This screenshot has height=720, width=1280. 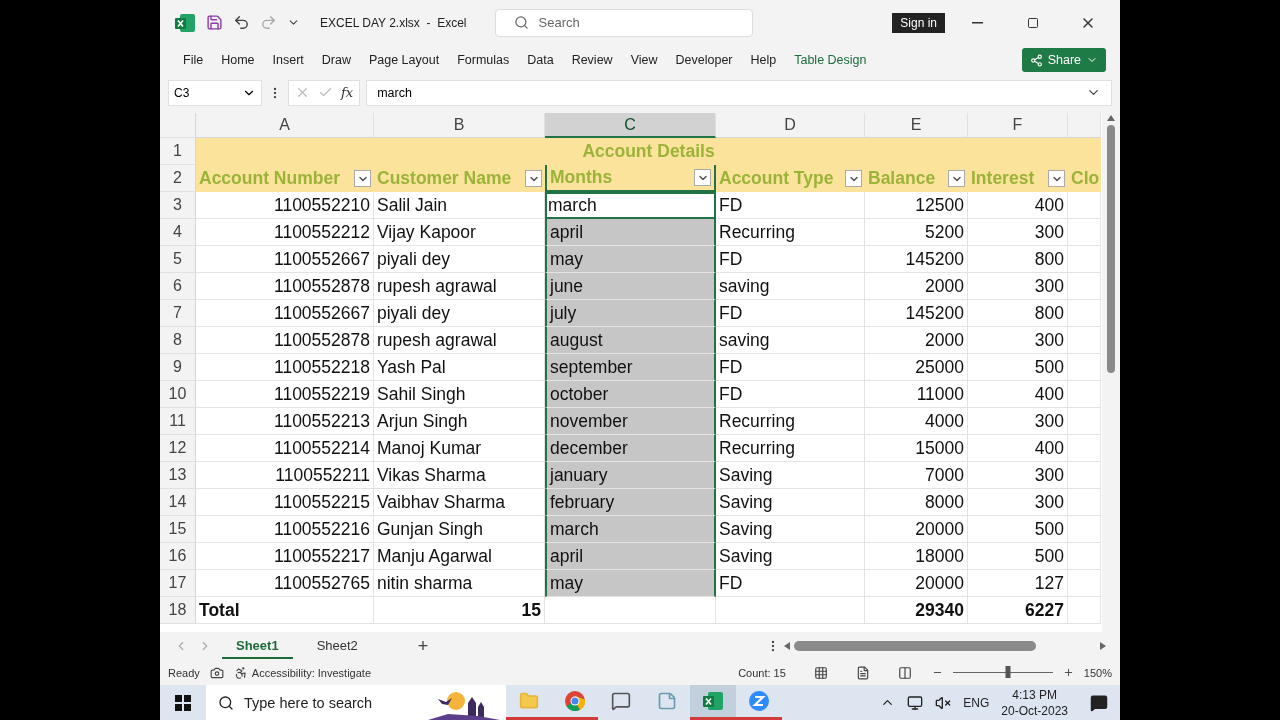 What do you see at coordinates (916, 583) in the screenshot?
I see `table-cell: 20000` at bounding box center [916, 583].